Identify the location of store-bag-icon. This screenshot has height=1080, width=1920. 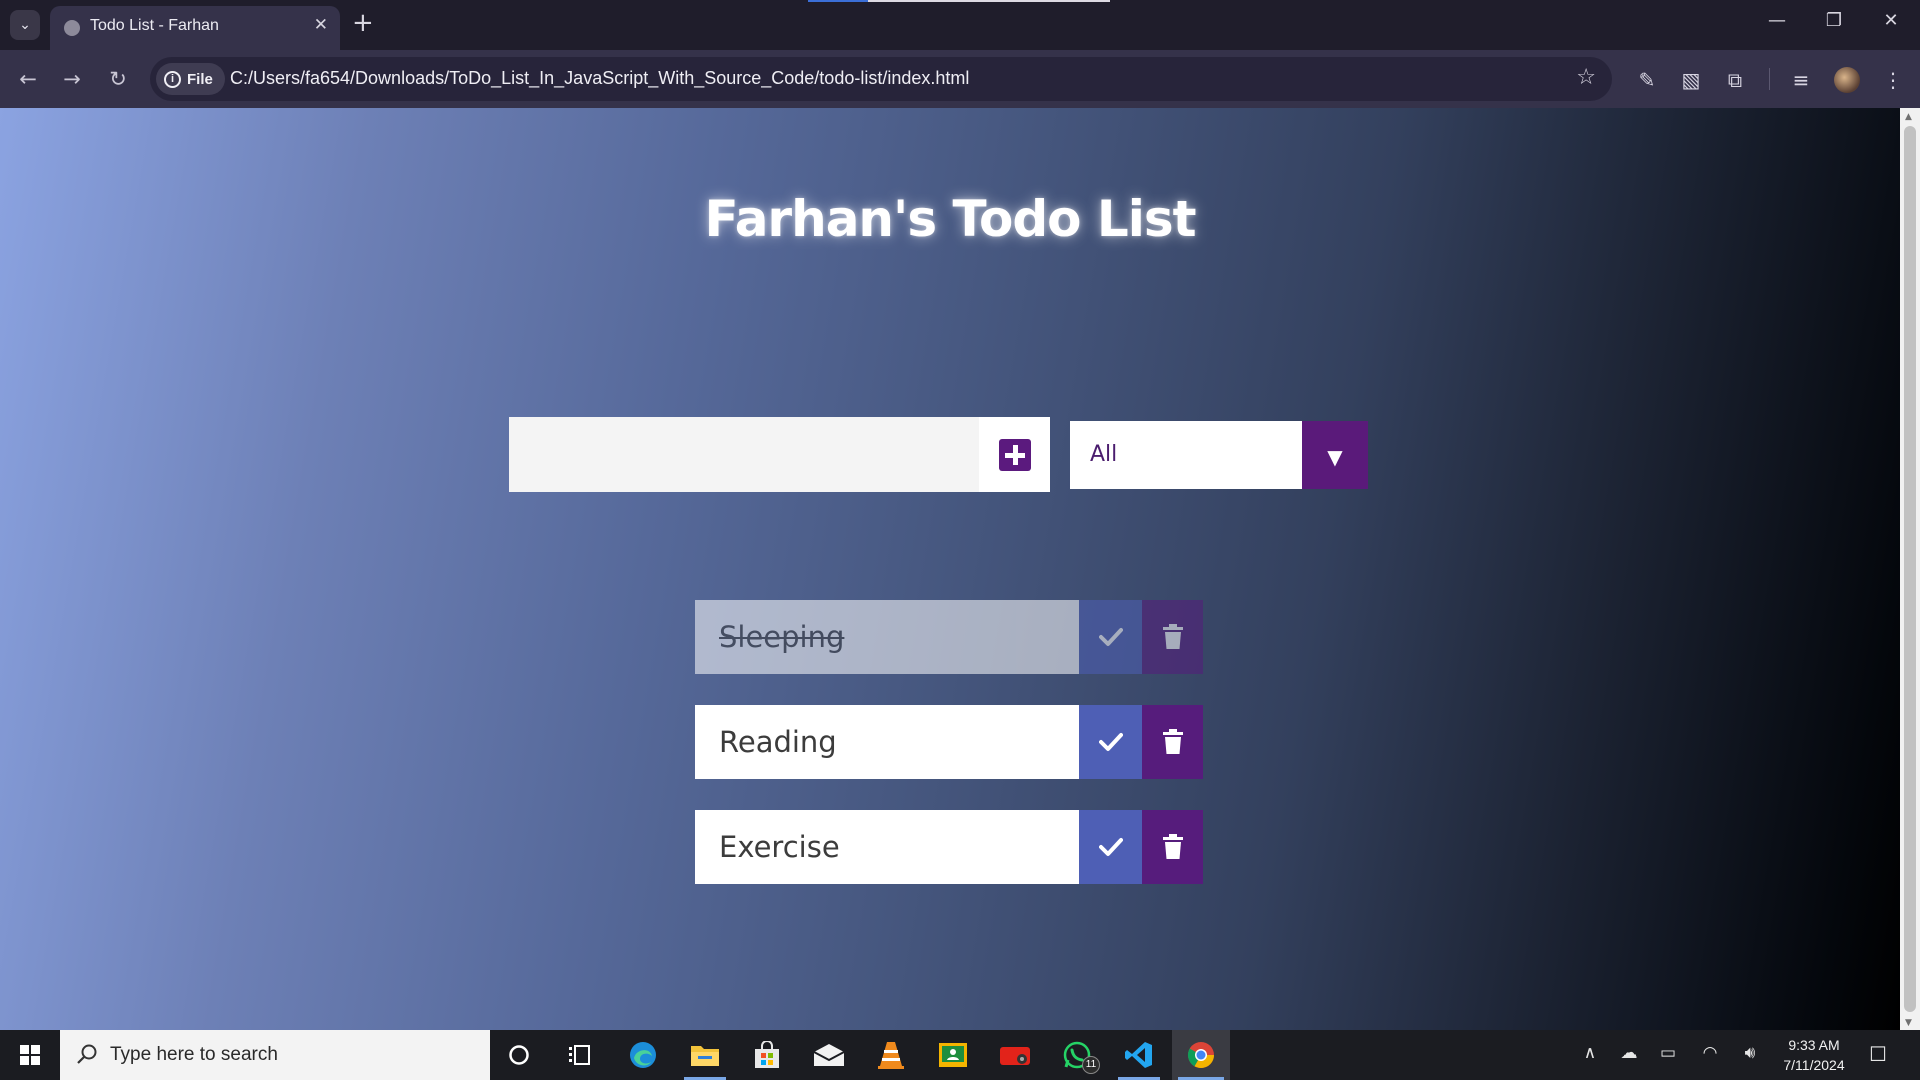
(767, 1054).